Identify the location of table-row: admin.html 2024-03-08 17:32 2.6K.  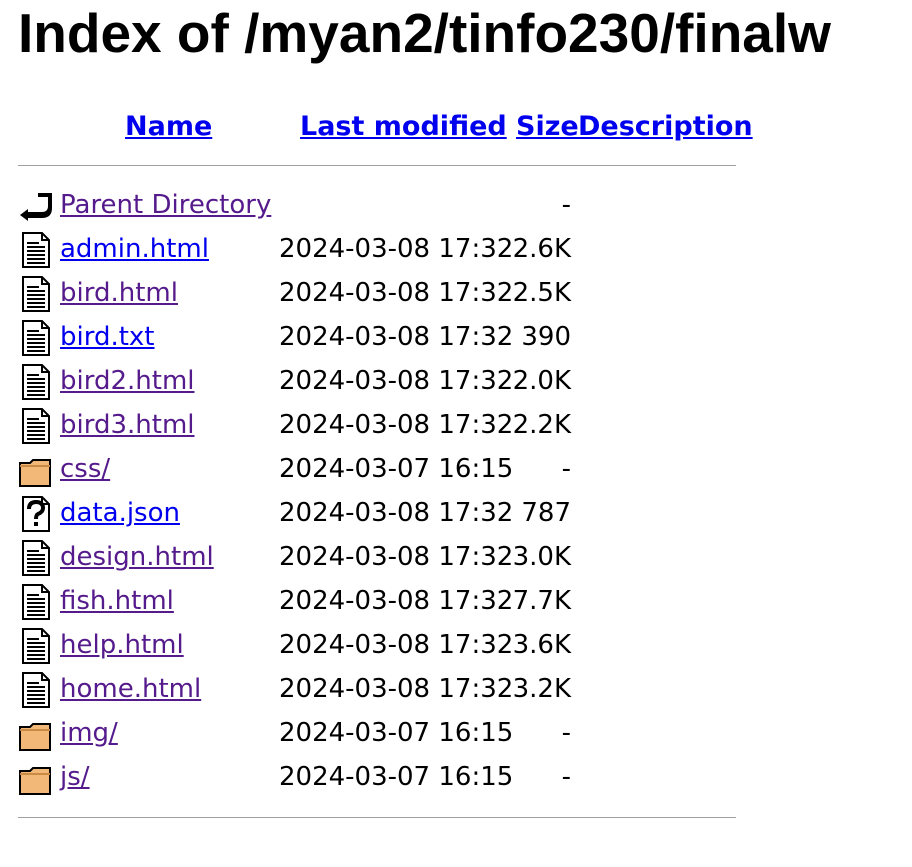
(456, 251).